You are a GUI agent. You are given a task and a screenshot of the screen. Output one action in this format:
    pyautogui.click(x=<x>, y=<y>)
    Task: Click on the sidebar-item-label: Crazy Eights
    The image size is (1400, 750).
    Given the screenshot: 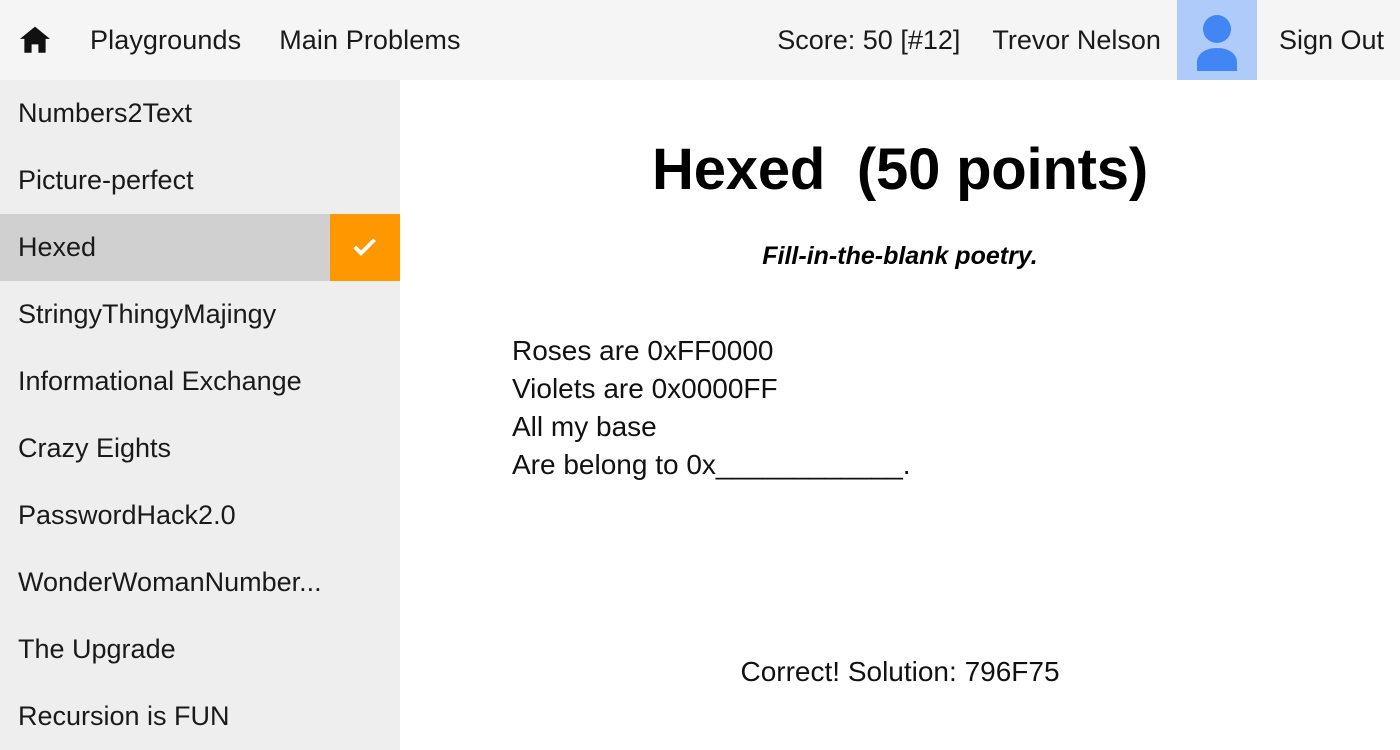 What is the action you would take?
    pyautogui.click(x=95, y=448)
    